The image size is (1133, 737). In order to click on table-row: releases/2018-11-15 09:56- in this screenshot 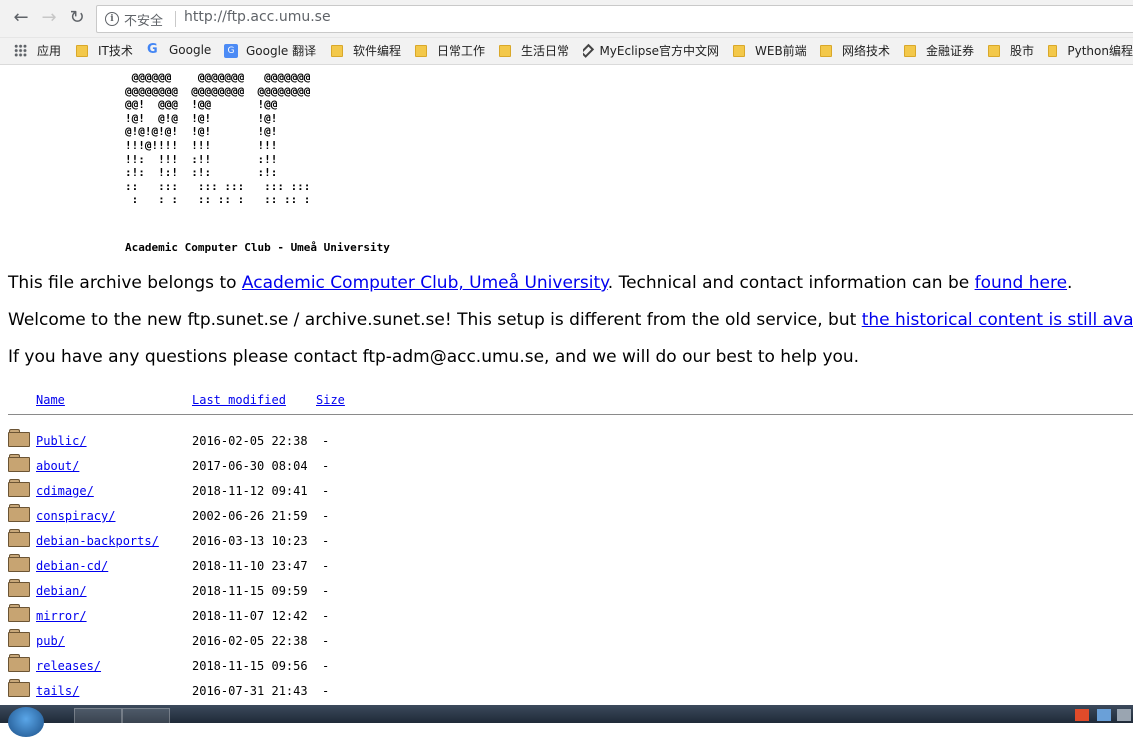, I will do `click(458, 667)`.